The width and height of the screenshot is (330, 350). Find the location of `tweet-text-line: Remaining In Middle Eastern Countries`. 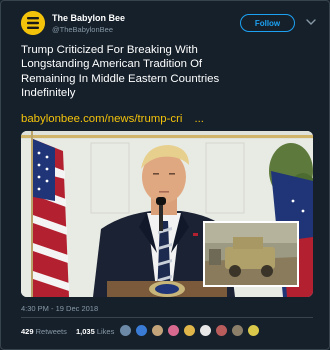

tweet-text-line: Remaining In Middle Eastern Countries is located at coordinates (120, 78).